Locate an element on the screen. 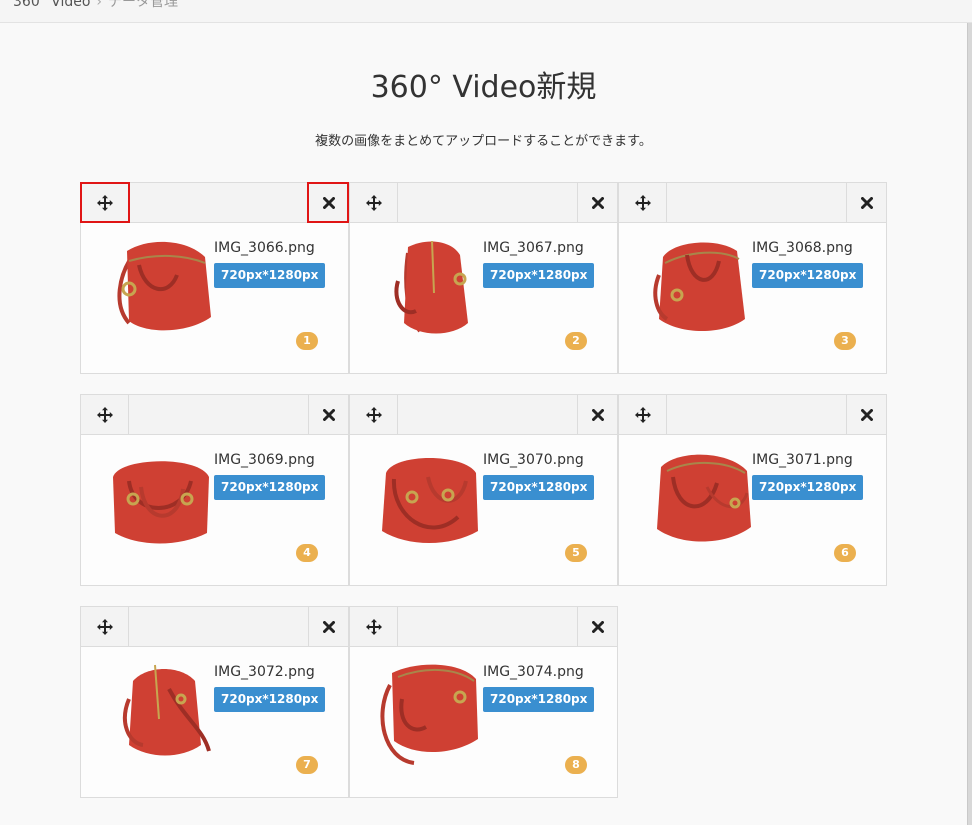 Image resolution: width=972 pixels, height=825 pixels. image-filename: IMG_3071.png is located at coordinates (802, 460).